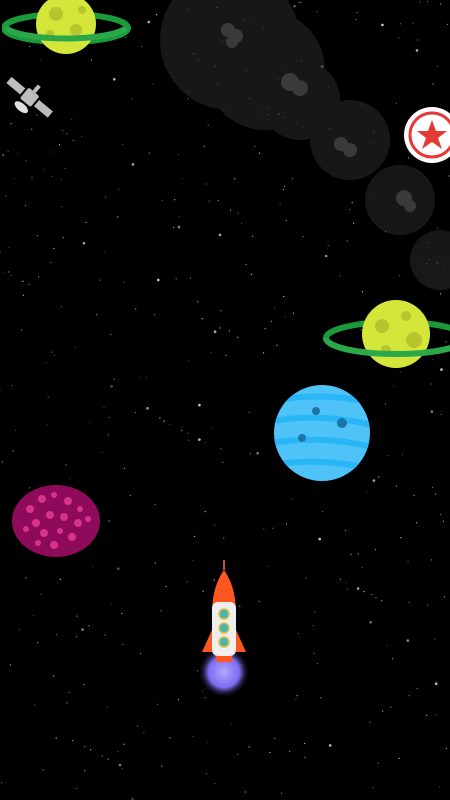 The image size is (450, 800). What do you see at coordinates (56, 521) in the screenshot?
I see `magenta-spotted-planet` at bounding box center [56, 521].